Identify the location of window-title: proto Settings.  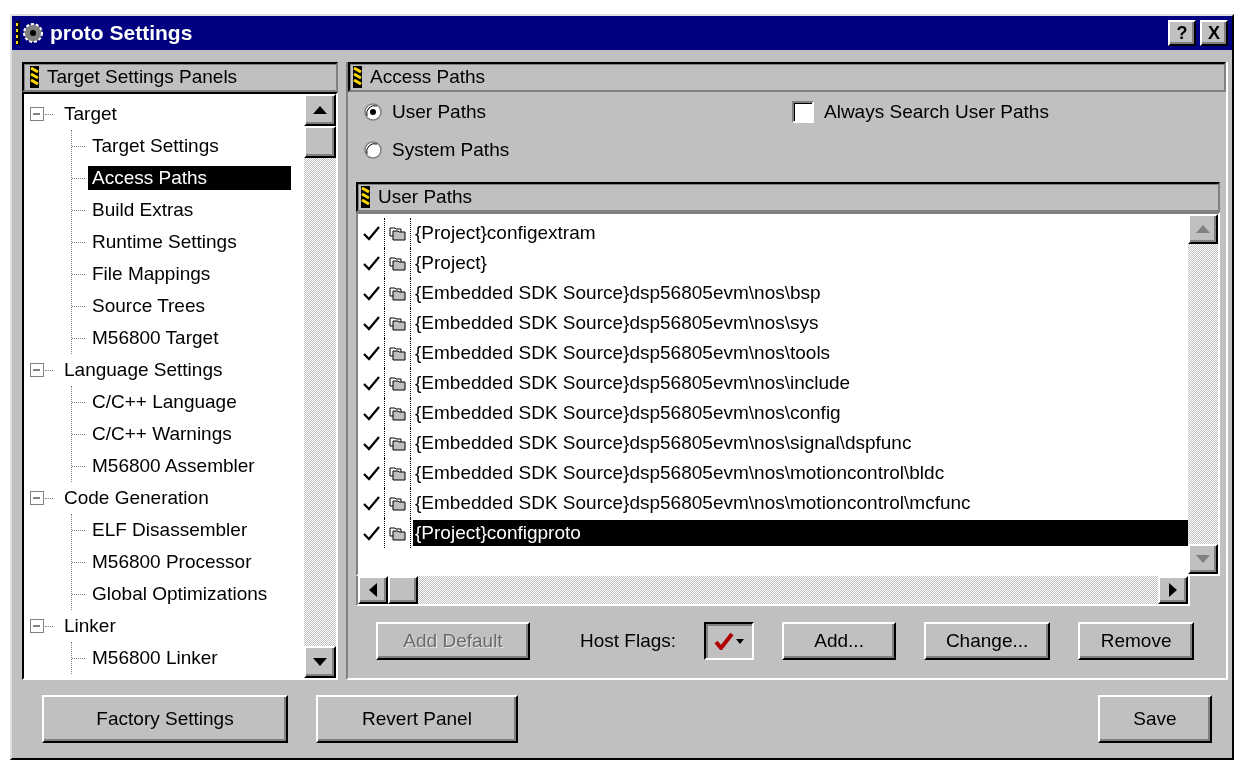
(122, 33).